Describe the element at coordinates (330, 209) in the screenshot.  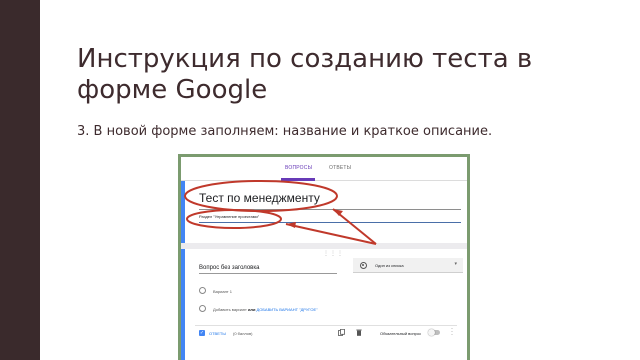
I see `form-title-underline` at that location.